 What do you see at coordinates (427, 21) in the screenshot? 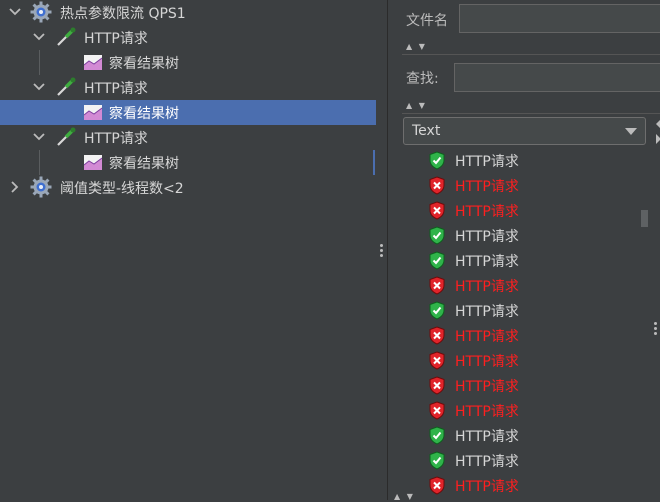
I see `filename-label: 文件名` at bounding box center [427, 21].